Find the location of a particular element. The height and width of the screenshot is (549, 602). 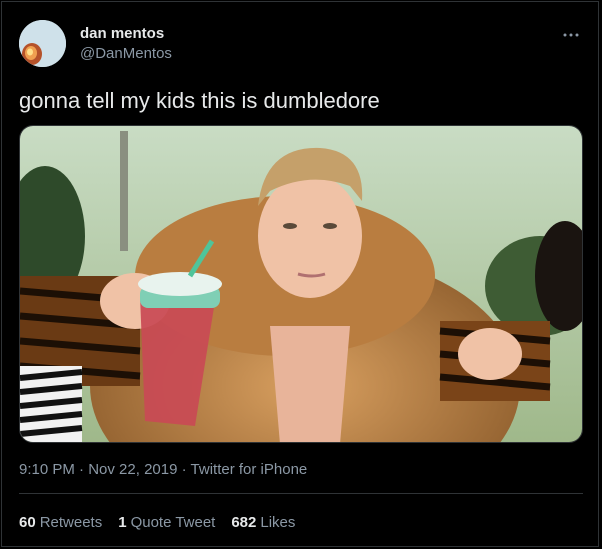

tweet-stats: 60 Retweets 1 Quote Tweet 682 Likes is located at coordinates (165, 522).